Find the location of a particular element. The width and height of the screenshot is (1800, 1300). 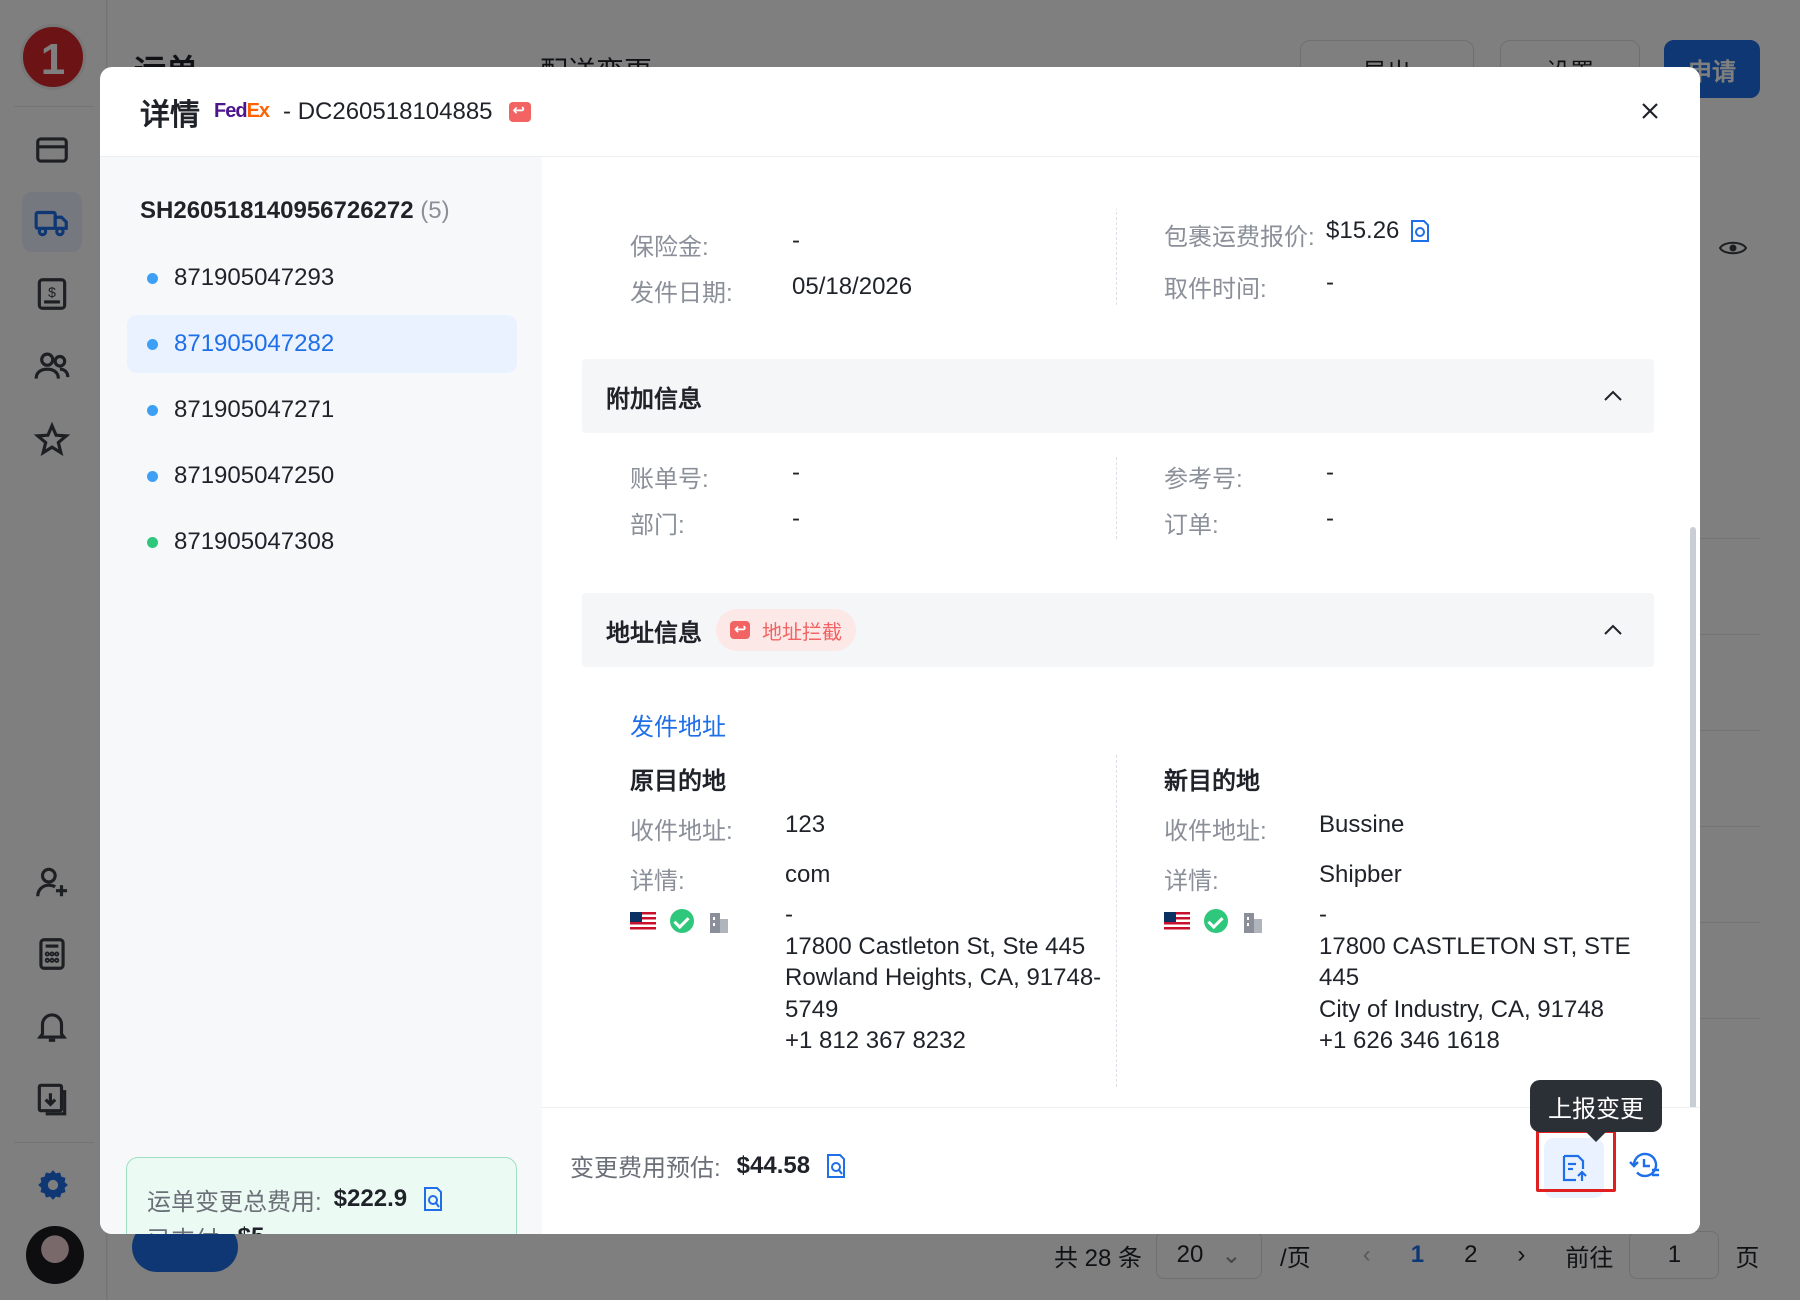

fee-estimate: 变更费用预估: $44.58 is located at coordinates (709, 1165).